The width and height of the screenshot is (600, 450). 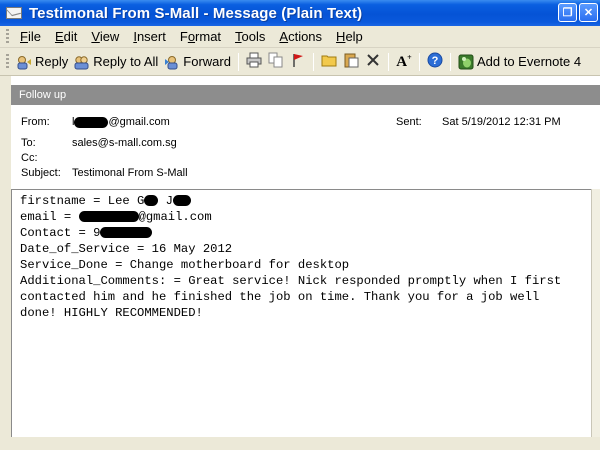 I want to click on help-icon: ?, so click(x=435, y=61).